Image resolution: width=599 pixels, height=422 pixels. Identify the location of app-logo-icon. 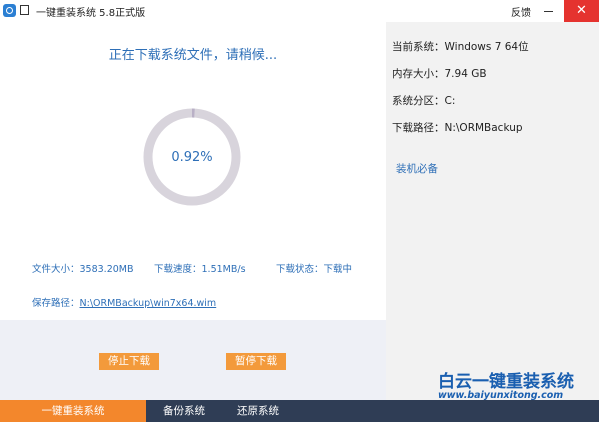
(9, 10).